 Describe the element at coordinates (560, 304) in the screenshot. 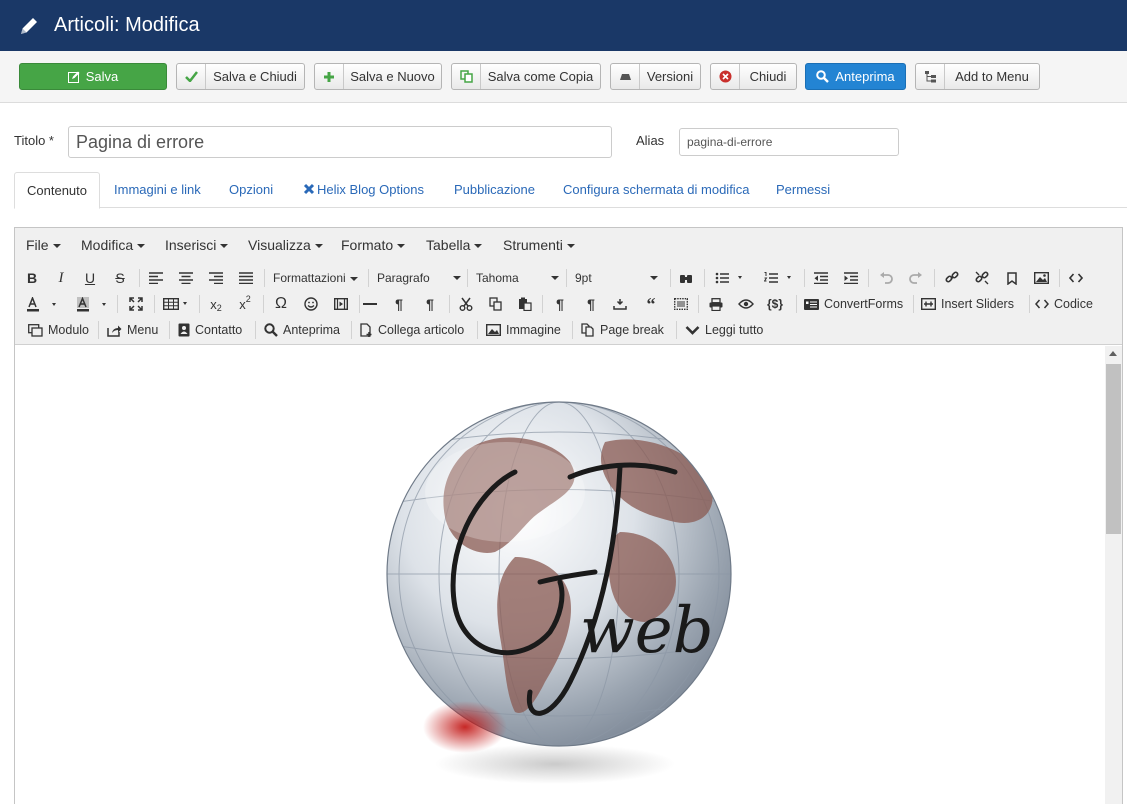

I see `paragraph-icon: ¶` at that location.